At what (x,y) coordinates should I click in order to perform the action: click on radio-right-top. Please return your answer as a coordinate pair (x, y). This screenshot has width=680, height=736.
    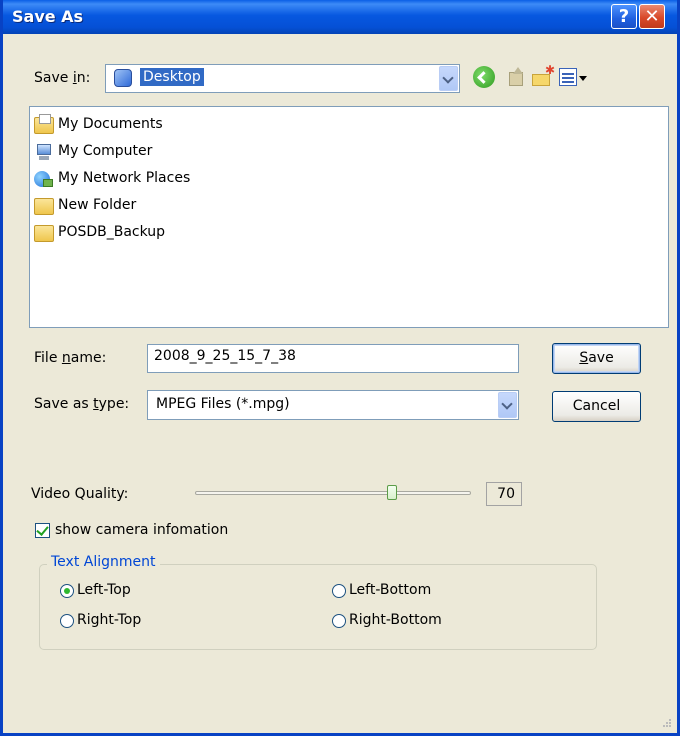
    Looking at the image, I should click on (67, 621).